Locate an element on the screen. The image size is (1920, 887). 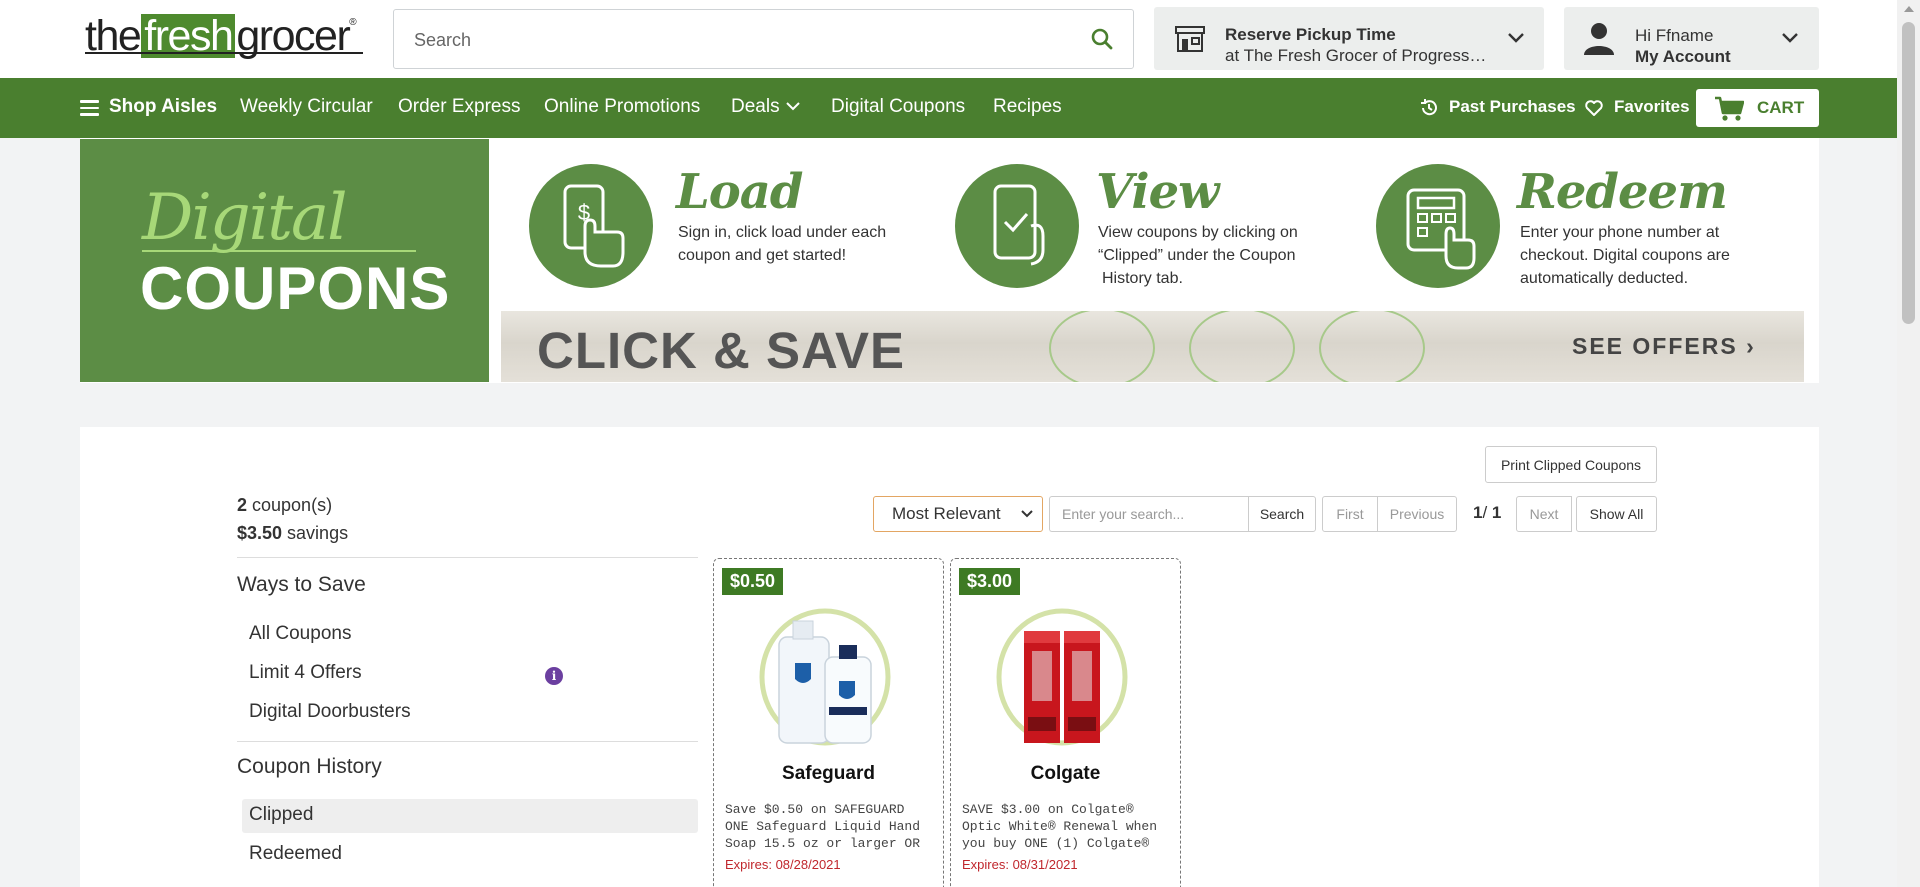
pickup-title: Reserve Pickup Time is located at coordinates (1310, 34).